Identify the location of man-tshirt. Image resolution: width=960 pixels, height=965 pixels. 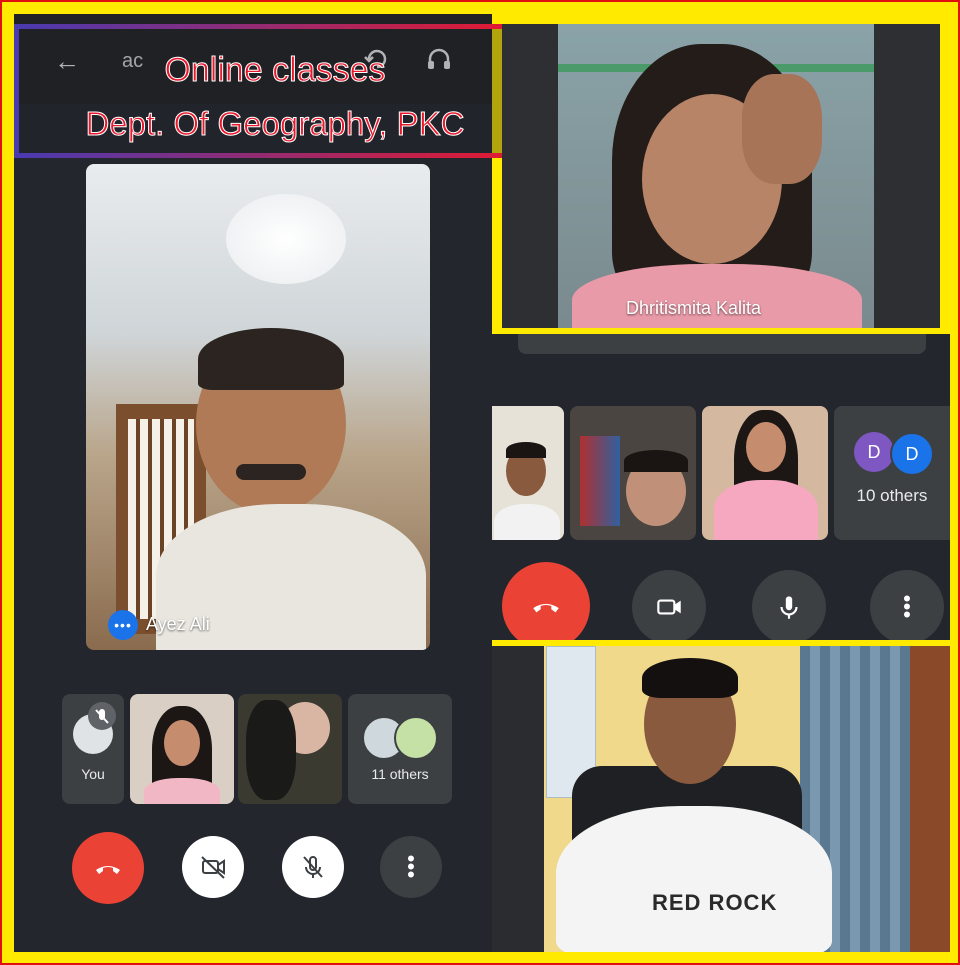
(694, 879).